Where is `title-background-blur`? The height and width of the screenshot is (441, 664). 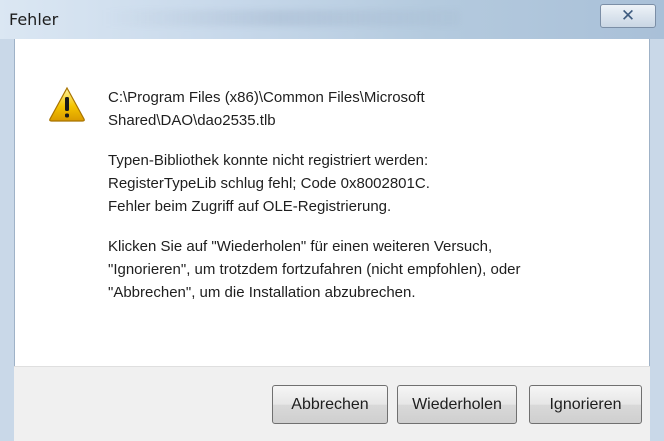 title-background-blur is located at coordinates (280, 18).